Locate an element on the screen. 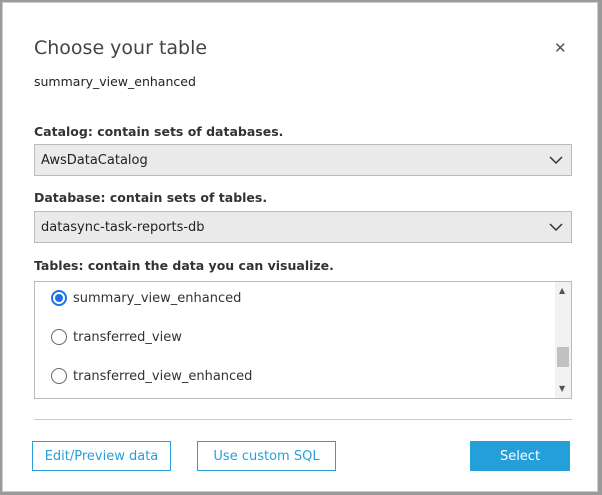  database-select: datasync-task-reports-db is located at coordinates (303, 227).